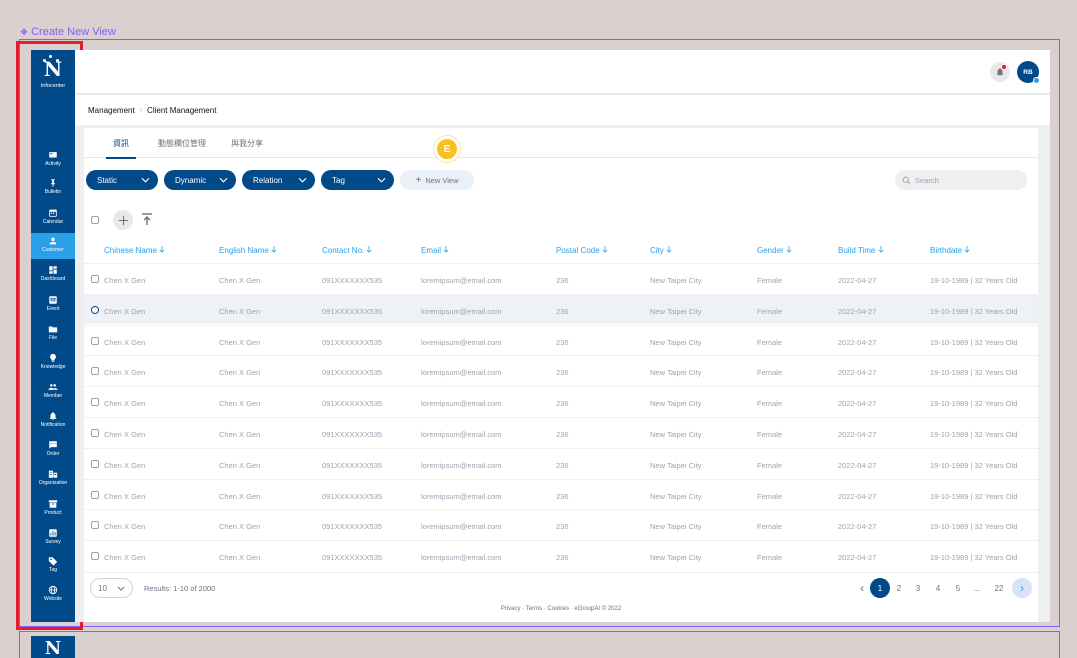 The width and height of the screenshot is (1077, 658). What do you see at coordinates (958, 588) in the screenshot?
I see `page-button-5: 5` at bounding box center [958, 588].